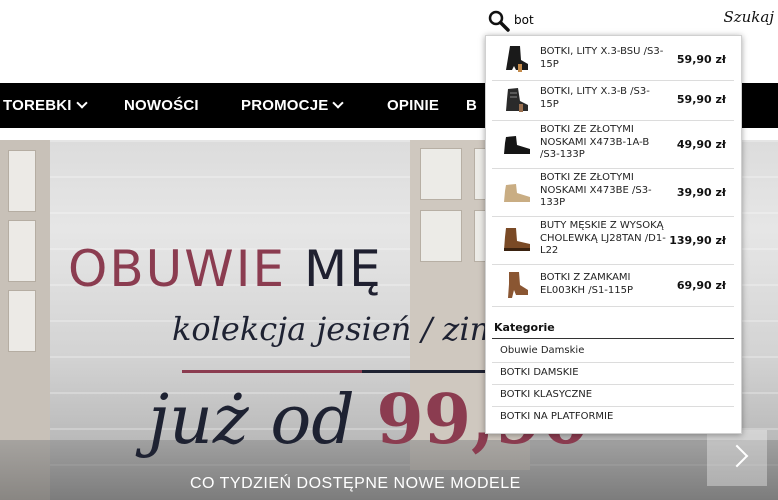 The image size is (778, 500). I want to click on suggestion-item: BOTKI, LITY X.3-B /S3-15P 59,90 zł, so click(613, 100).